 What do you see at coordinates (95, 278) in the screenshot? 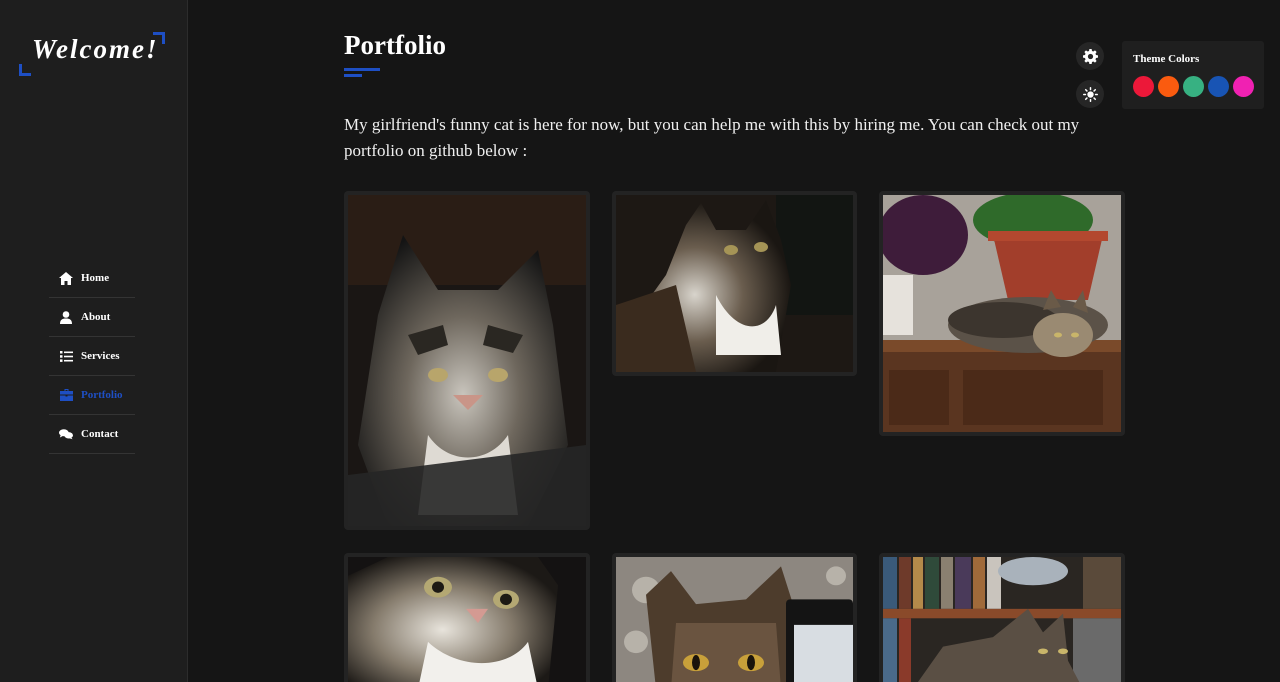
I see `nav-label-home: Home` at bounding box center [95, 278].